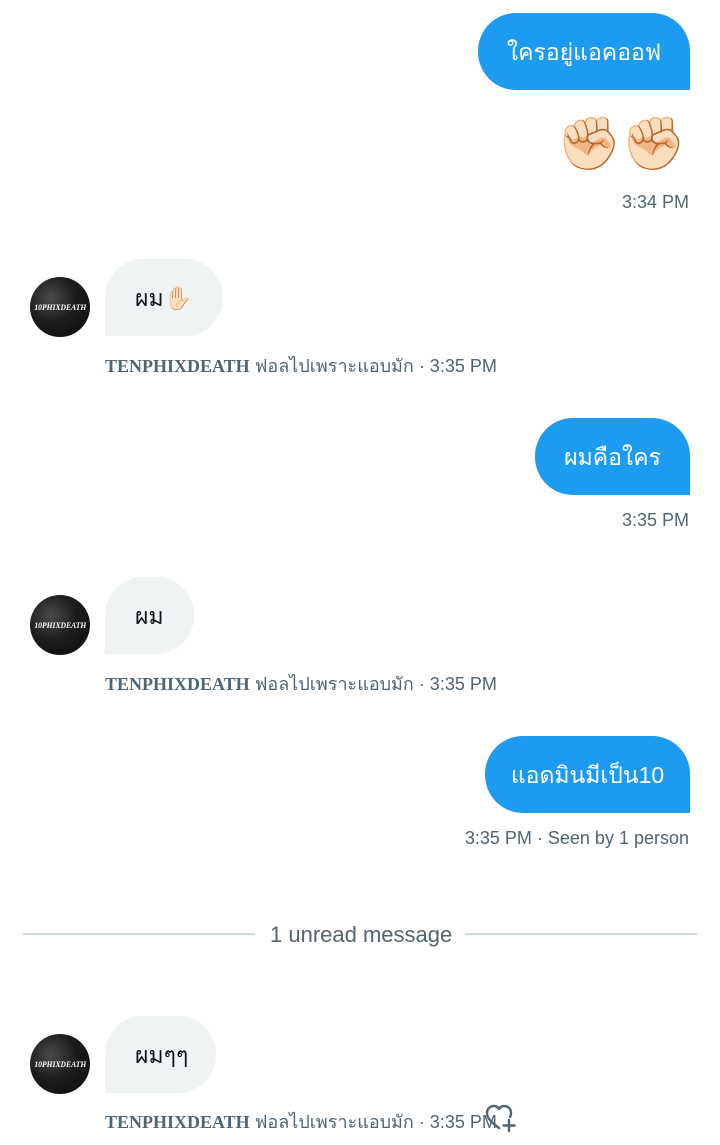 The width and height of the screenshot is (720, 1145). Describe the element at coordinates (576, 838) in the screenshot. I see `message-timestamp-seen: 3:35 PM · Seen by 1 person` at that location.